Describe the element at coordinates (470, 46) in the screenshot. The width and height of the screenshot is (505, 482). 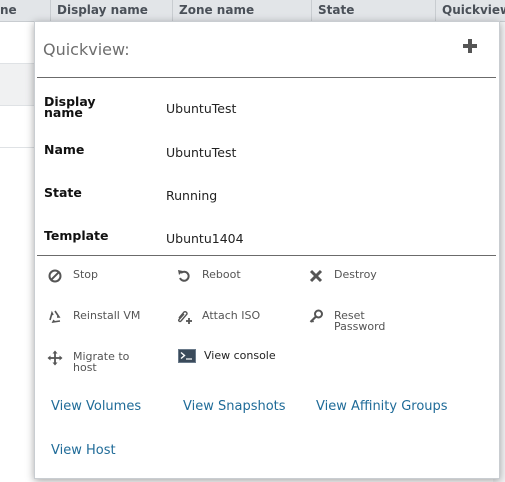
I see `add-icon` at that location.